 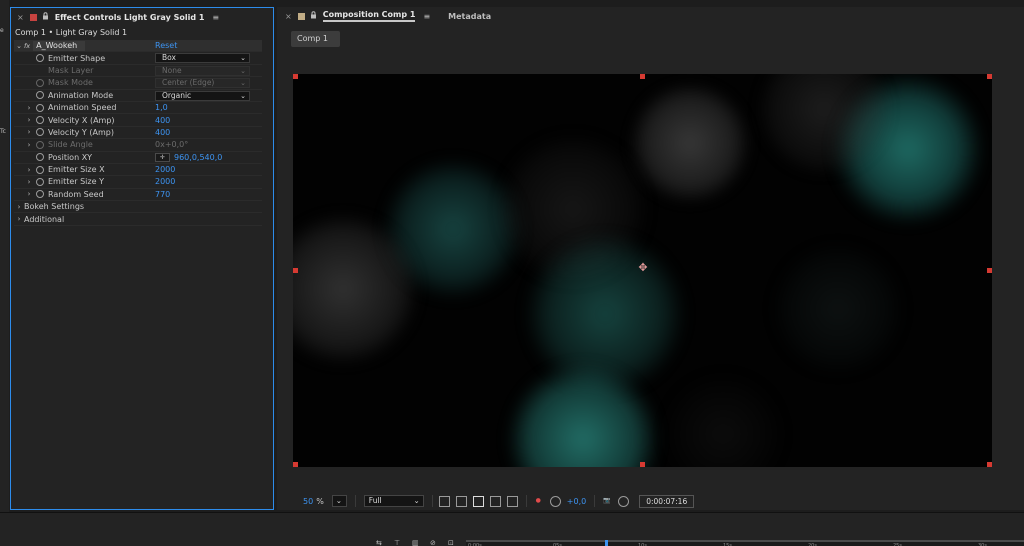 I want to click on property-row: Mask Mode Center (Edge) ⌄, so click(x=138, y=83).